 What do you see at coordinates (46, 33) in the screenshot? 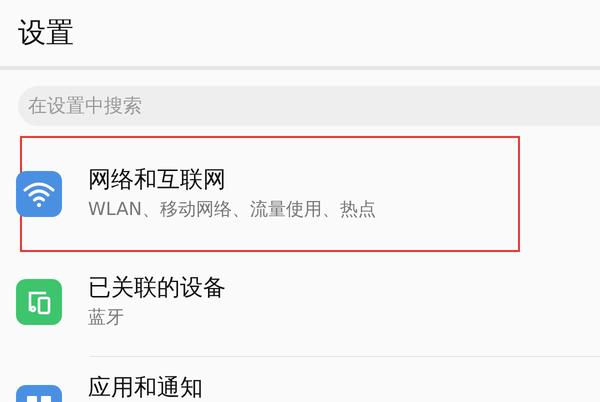
I see `page-title: 设置` at bounding box center [46, 33].